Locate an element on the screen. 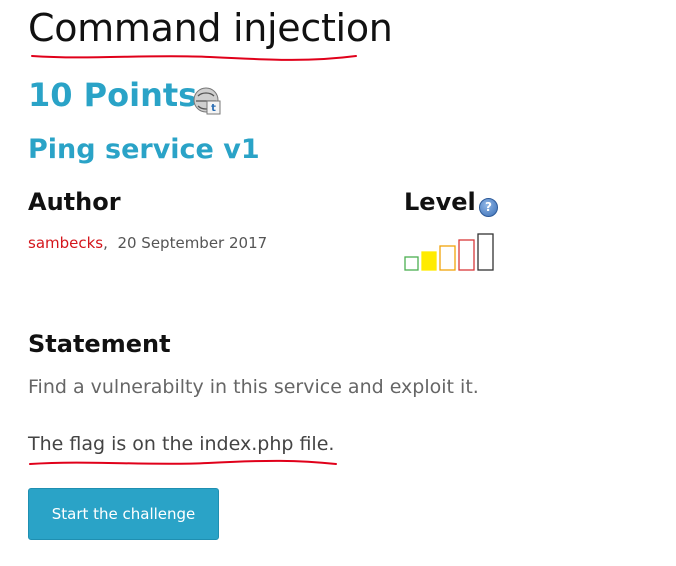 The image size is (676, 566). level-indicator is located at coordinates (449, 252).